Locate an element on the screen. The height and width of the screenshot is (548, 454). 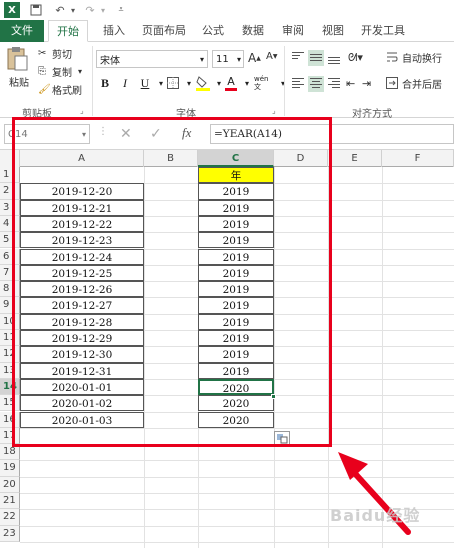
increase-indent-icon: ⇥ is located at coordinates (366, 83).